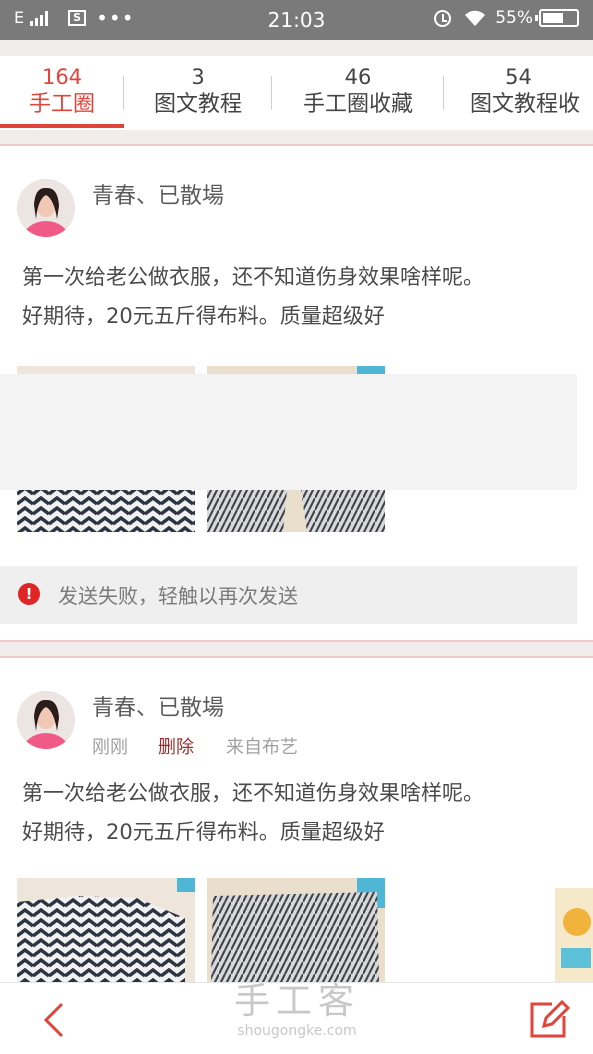 This screenshot has width=593, height=1054. I want to click on active-tab-indicator, so click(62, 126).